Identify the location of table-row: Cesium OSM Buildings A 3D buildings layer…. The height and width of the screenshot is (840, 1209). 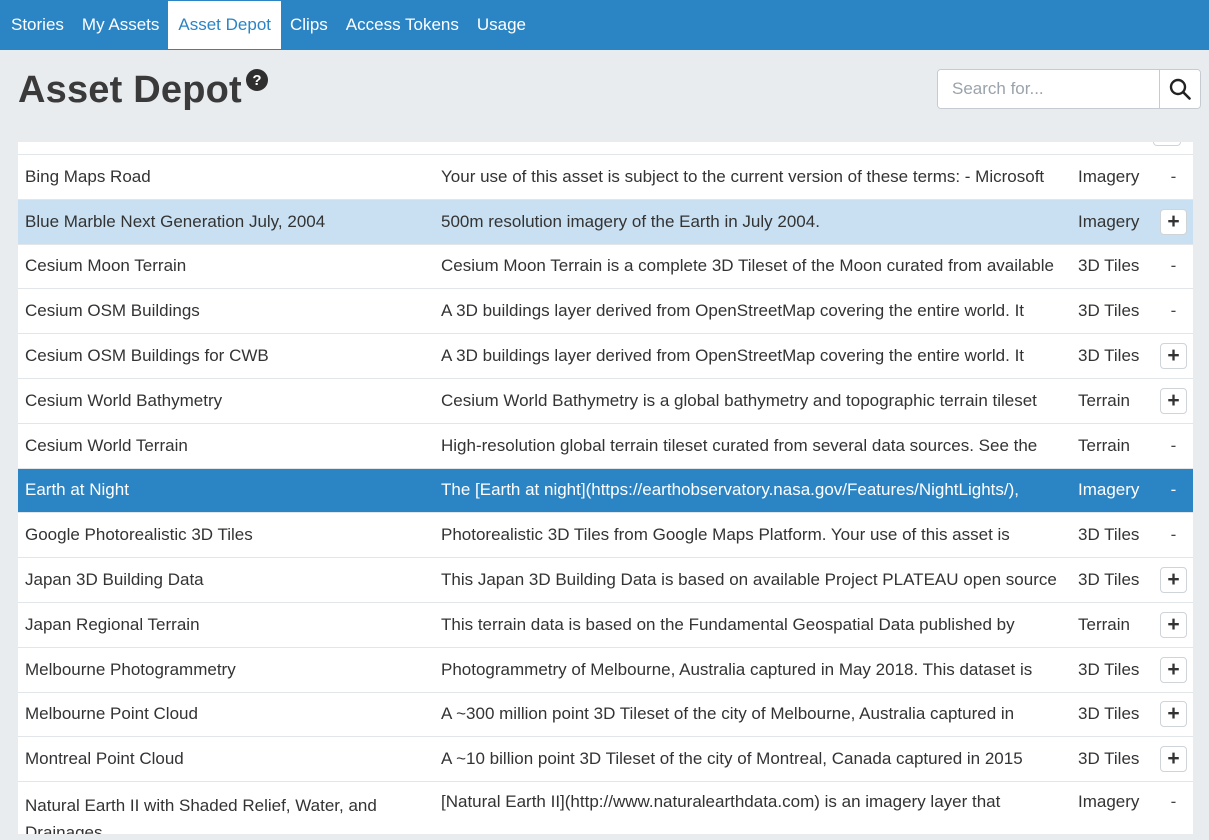
(605, 312).